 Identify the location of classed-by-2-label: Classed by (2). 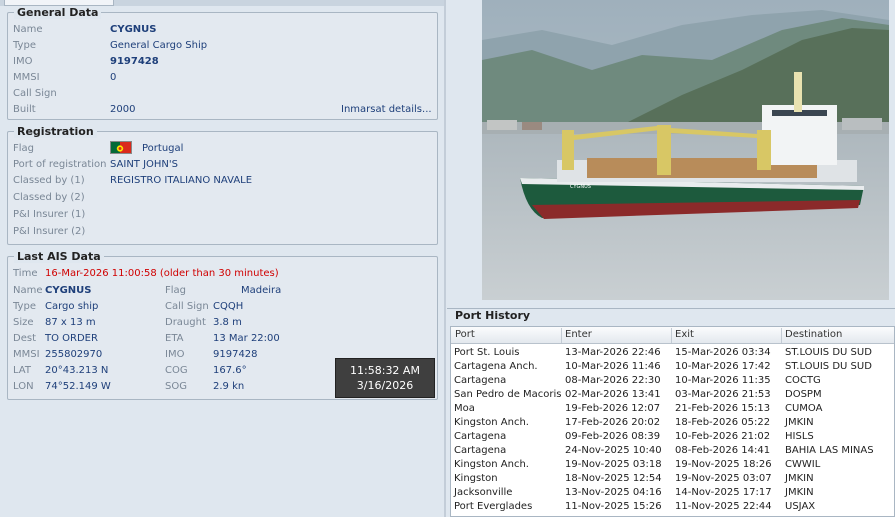
(49, 197).